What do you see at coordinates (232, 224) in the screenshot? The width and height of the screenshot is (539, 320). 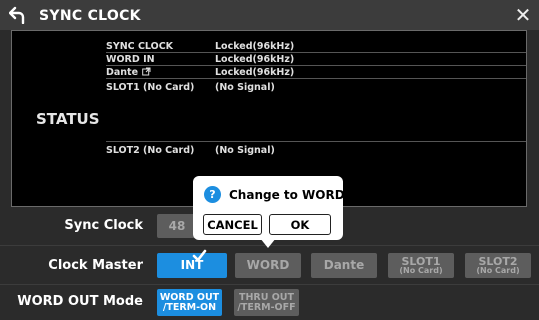 I see `cancel-button: CANCEL` at bounding box center [232, 224].